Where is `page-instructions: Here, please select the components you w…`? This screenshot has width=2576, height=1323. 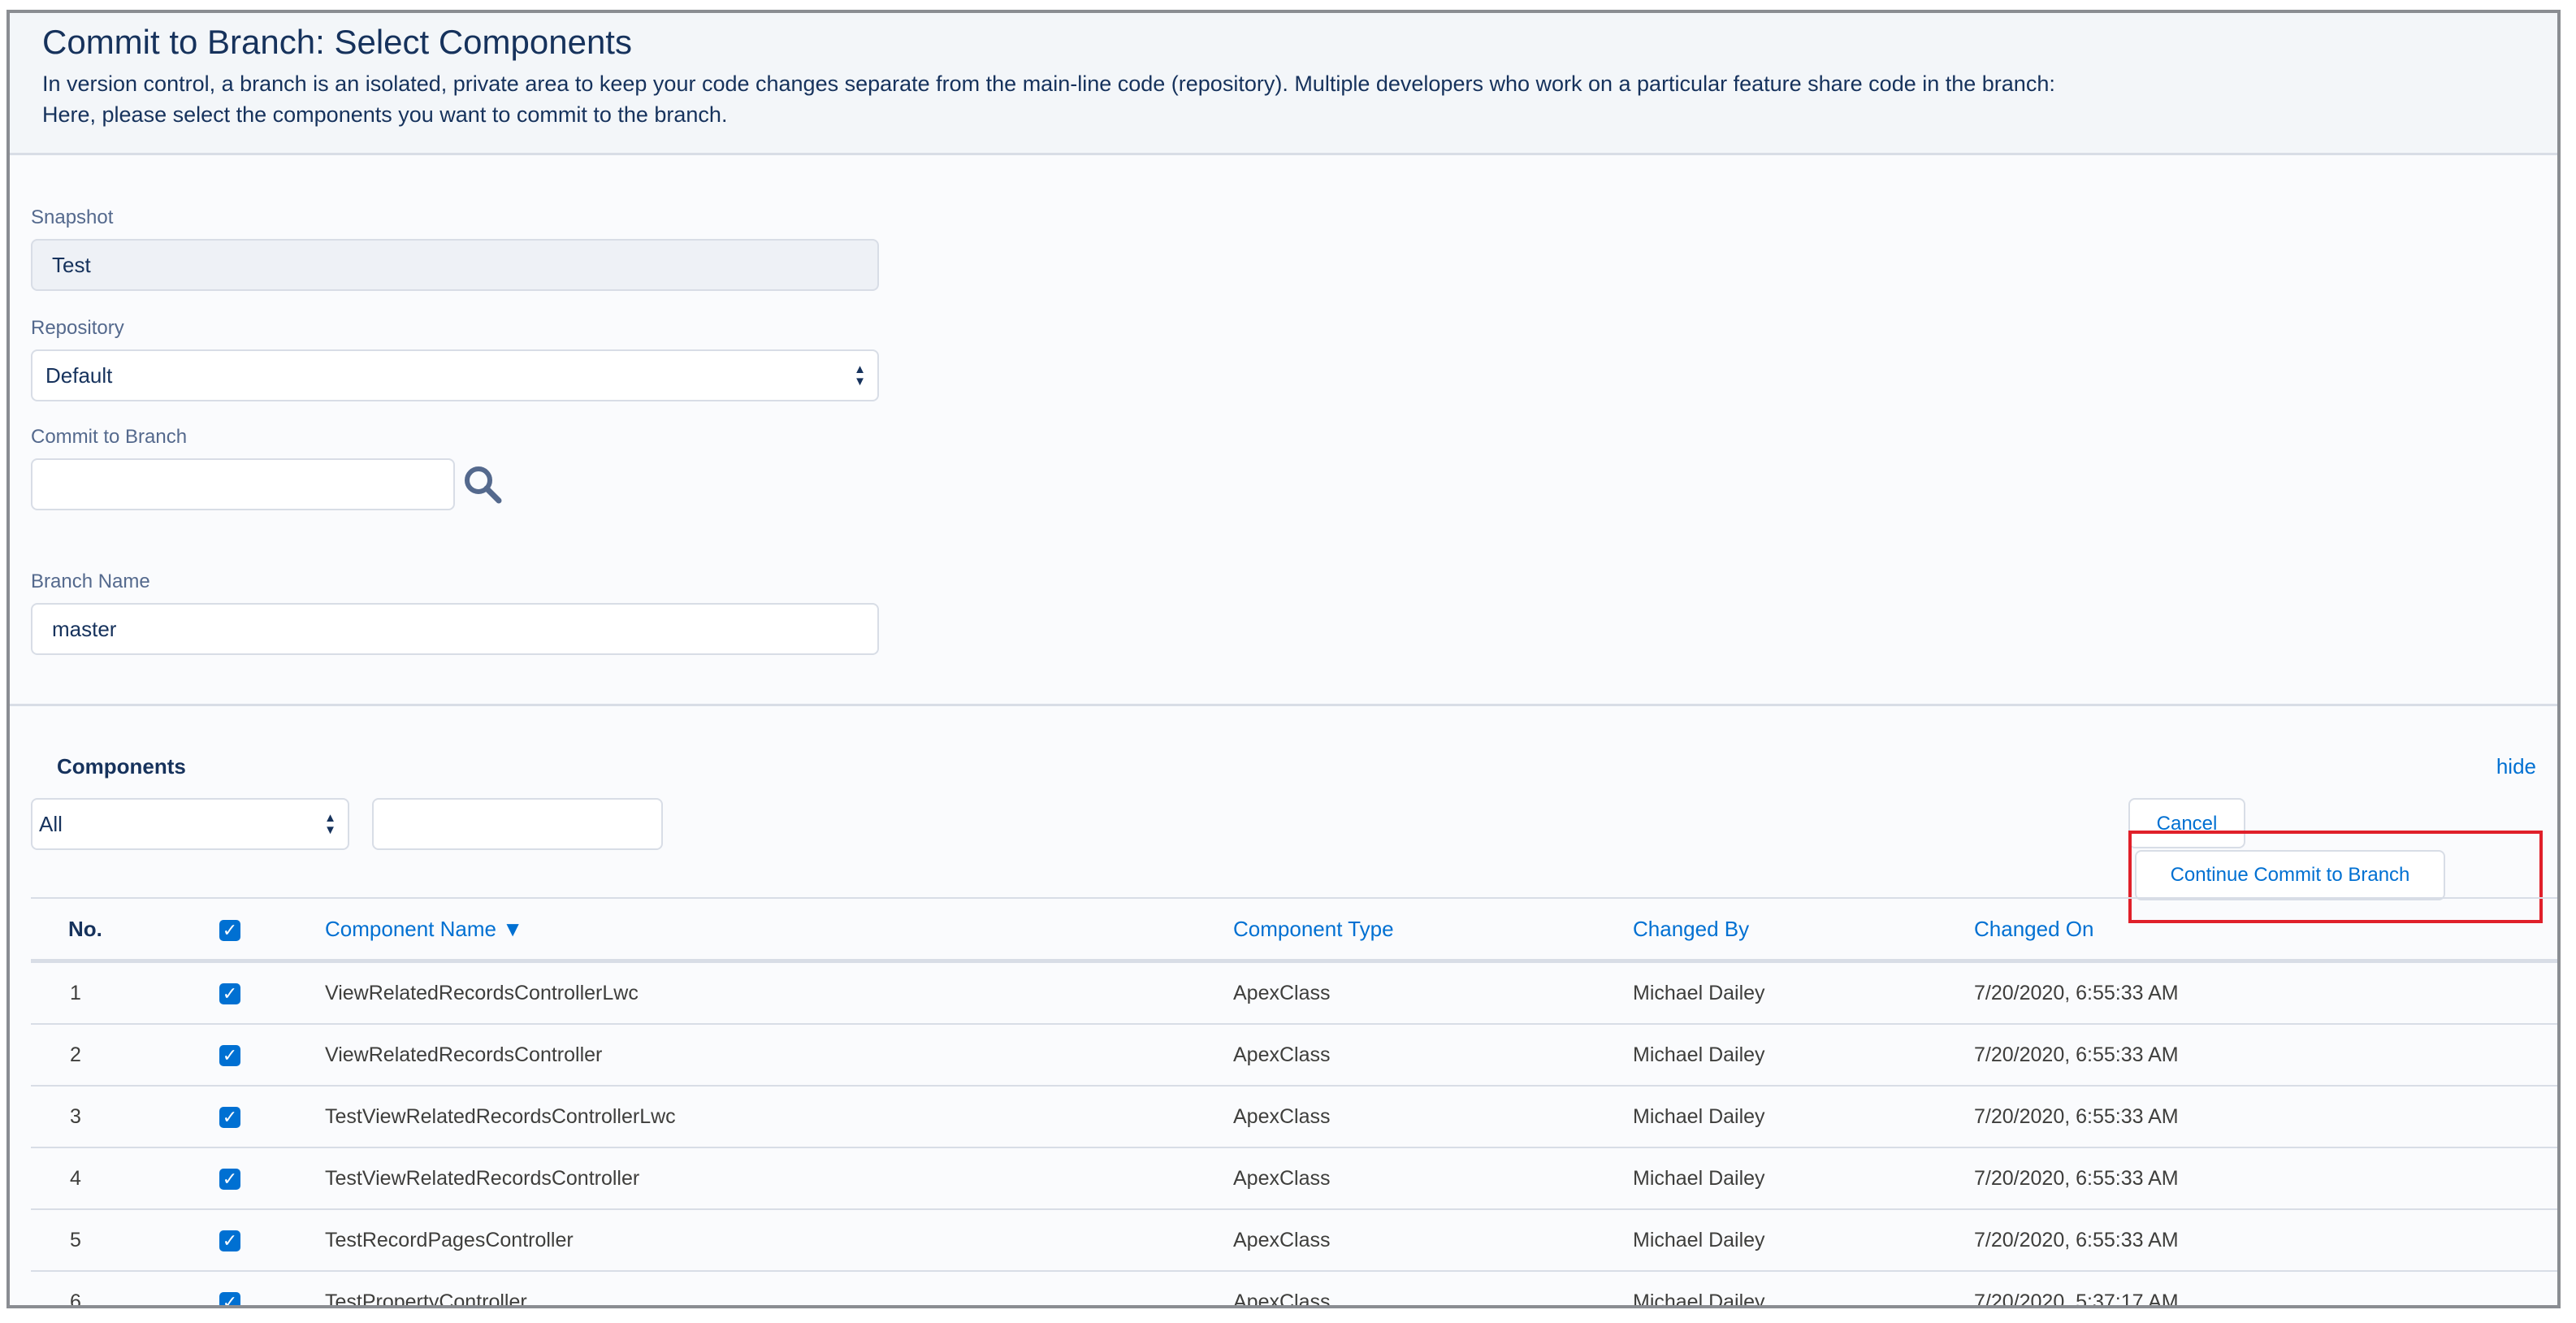 page-instructions: Here, please select the components you w… is located at coordinates (385, 115).